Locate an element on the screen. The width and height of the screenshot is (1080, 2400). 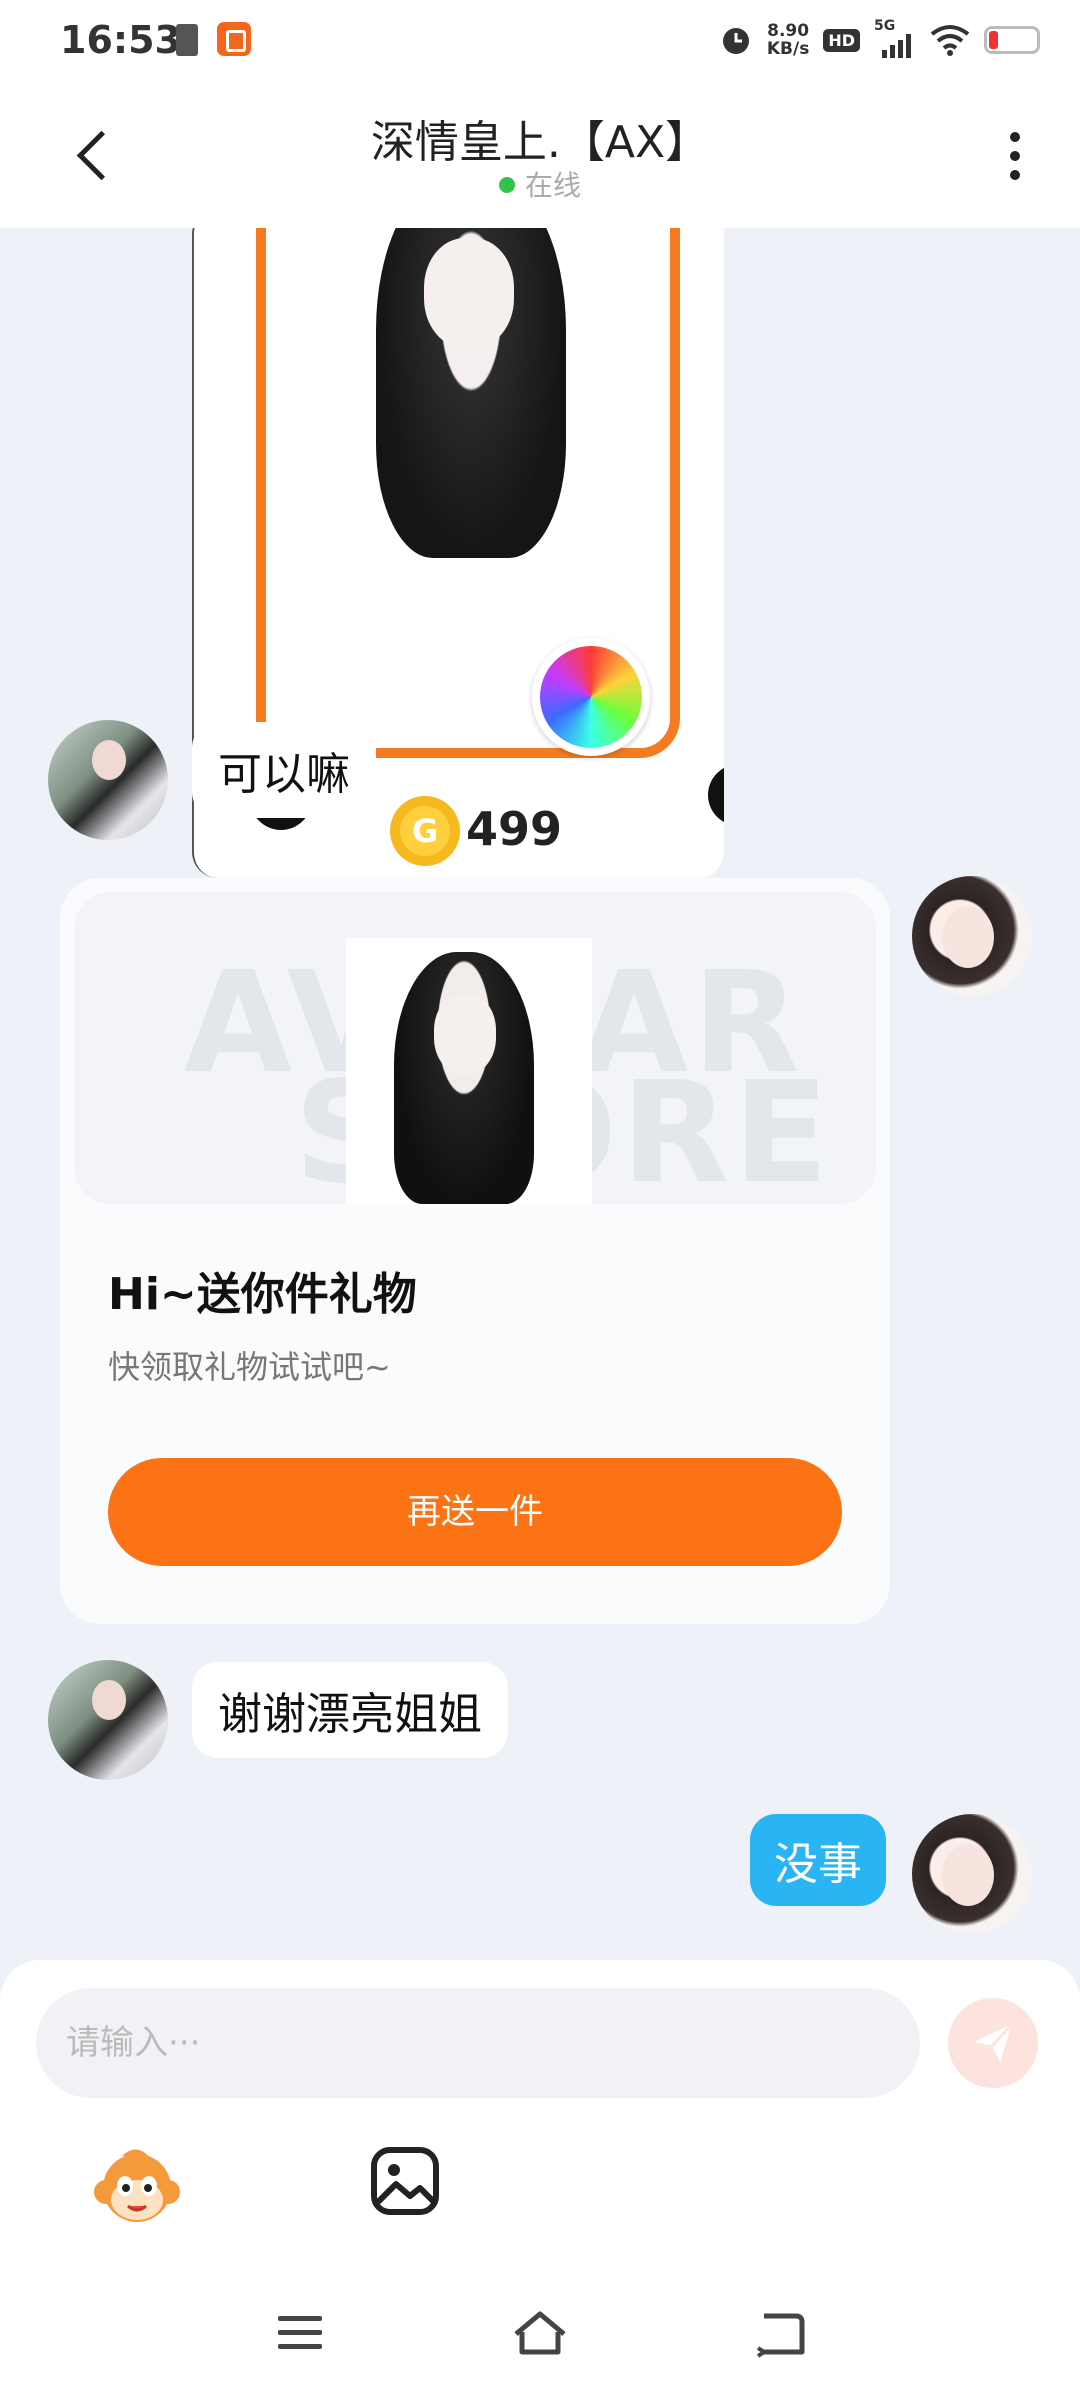
alarm-icon is located at coordinates (735, 41).